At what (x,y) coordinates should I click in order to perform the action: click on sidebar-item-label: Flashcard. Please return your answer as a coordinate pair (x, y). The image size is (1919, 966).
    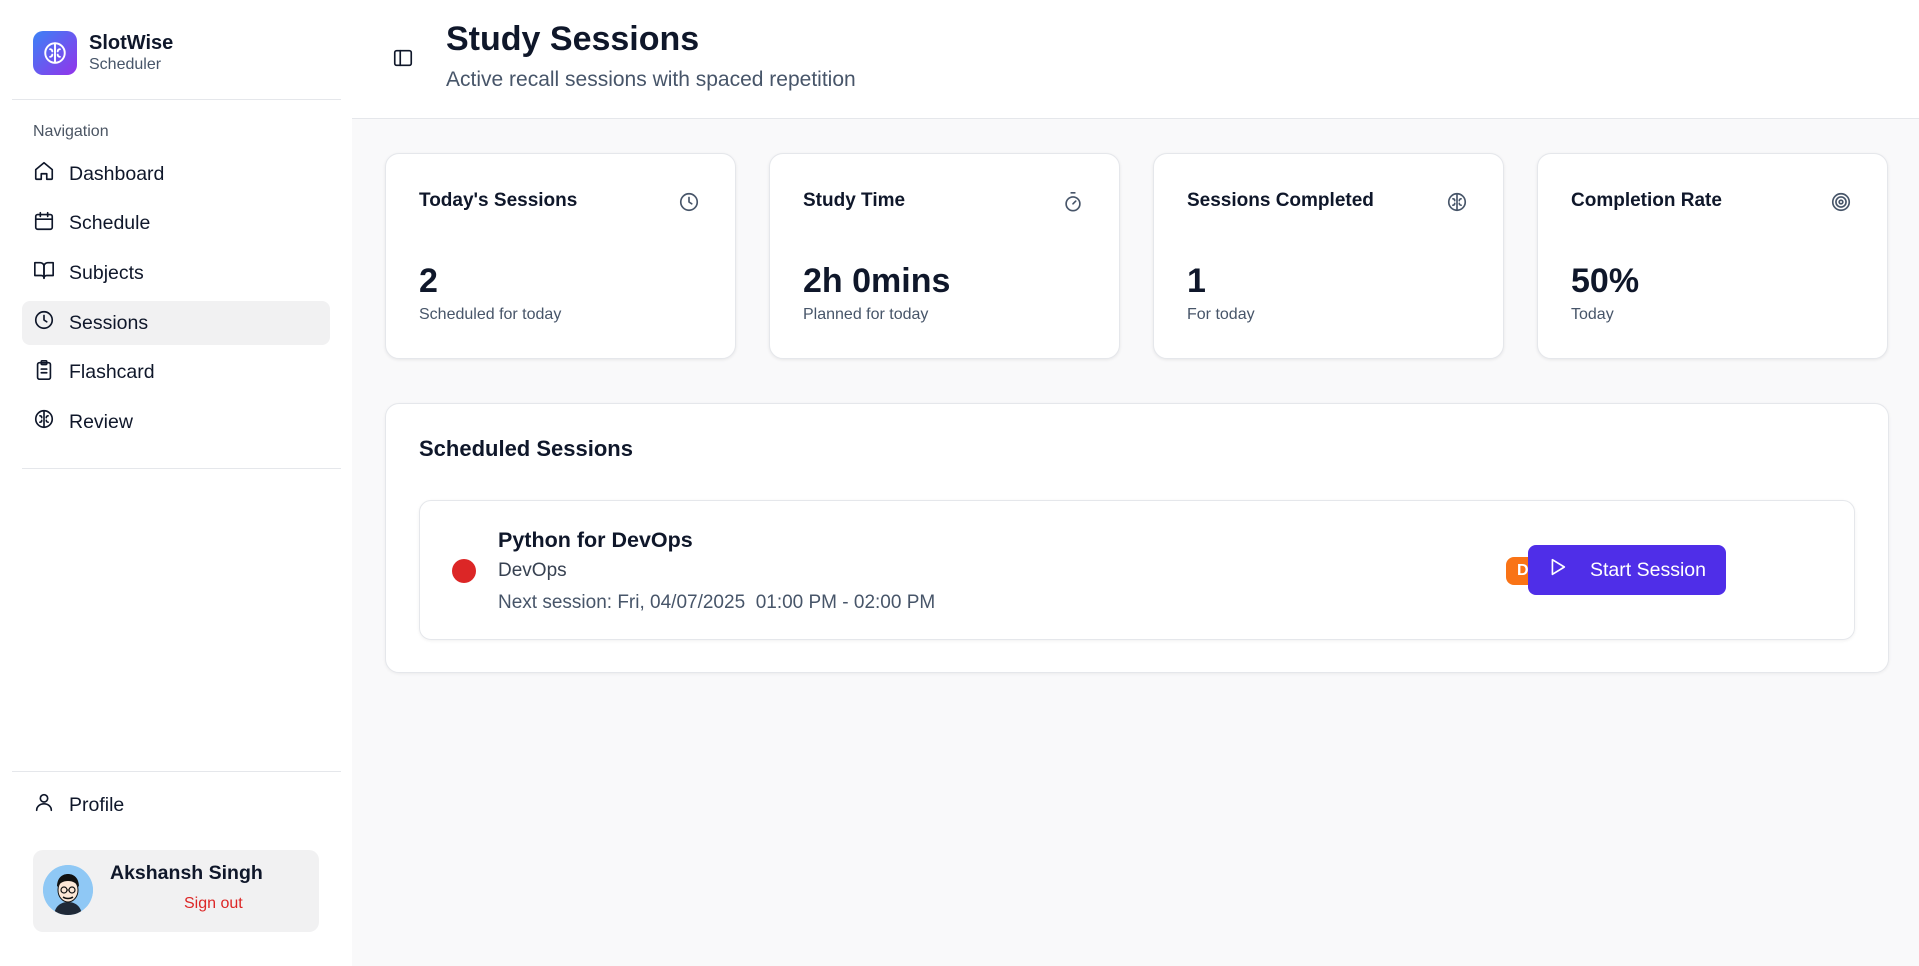
    Looking at the image, I should click on (112, 372).